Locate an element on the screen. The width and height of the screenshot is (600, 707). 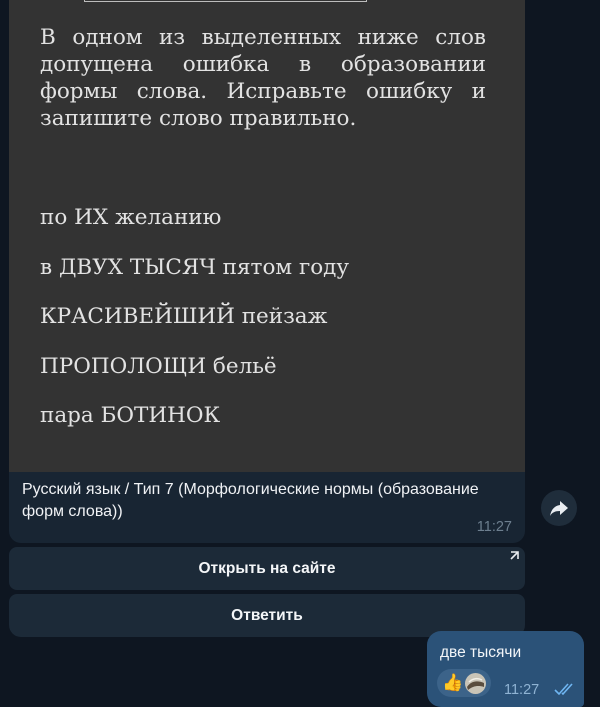
reaction-avatar is located at coordinates (475, 683).